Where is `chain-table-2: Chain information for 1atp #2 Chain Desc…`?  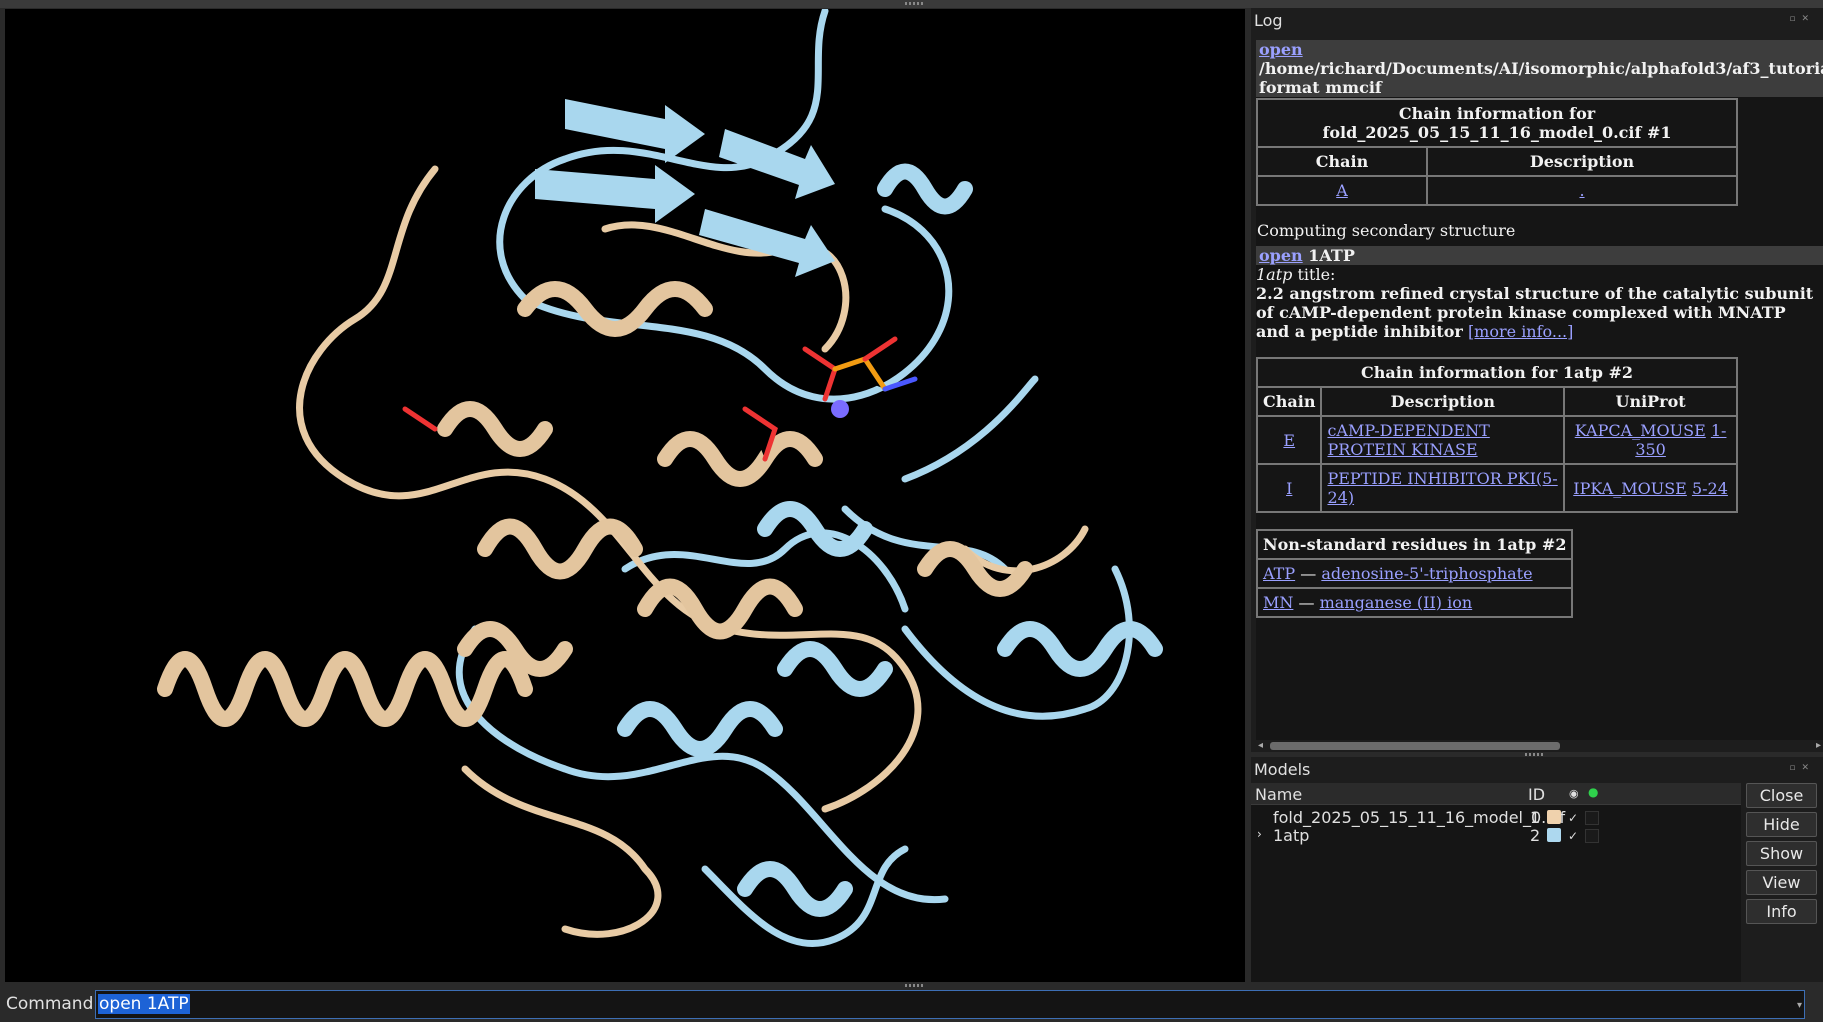
chain-table-2: Chain information for 1atp #2 Chain Desc… is located at coordinates (1497, 435).